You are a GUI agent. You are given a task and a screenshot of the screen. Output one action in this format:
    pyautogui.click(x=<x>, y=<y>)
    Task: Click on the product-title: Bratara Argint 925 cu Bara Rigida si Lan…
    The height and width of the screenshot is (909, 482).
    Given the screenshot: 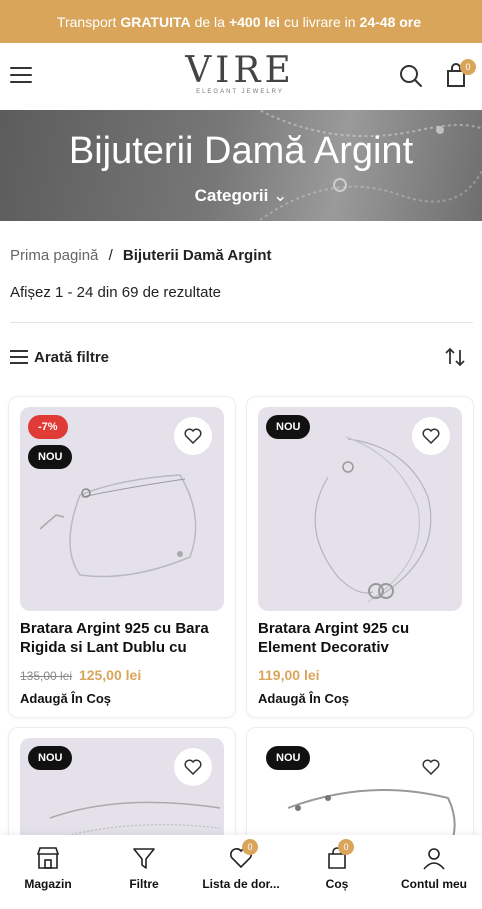 What is the action you would take?
    pyautogui.click(x=123, y=638)
    